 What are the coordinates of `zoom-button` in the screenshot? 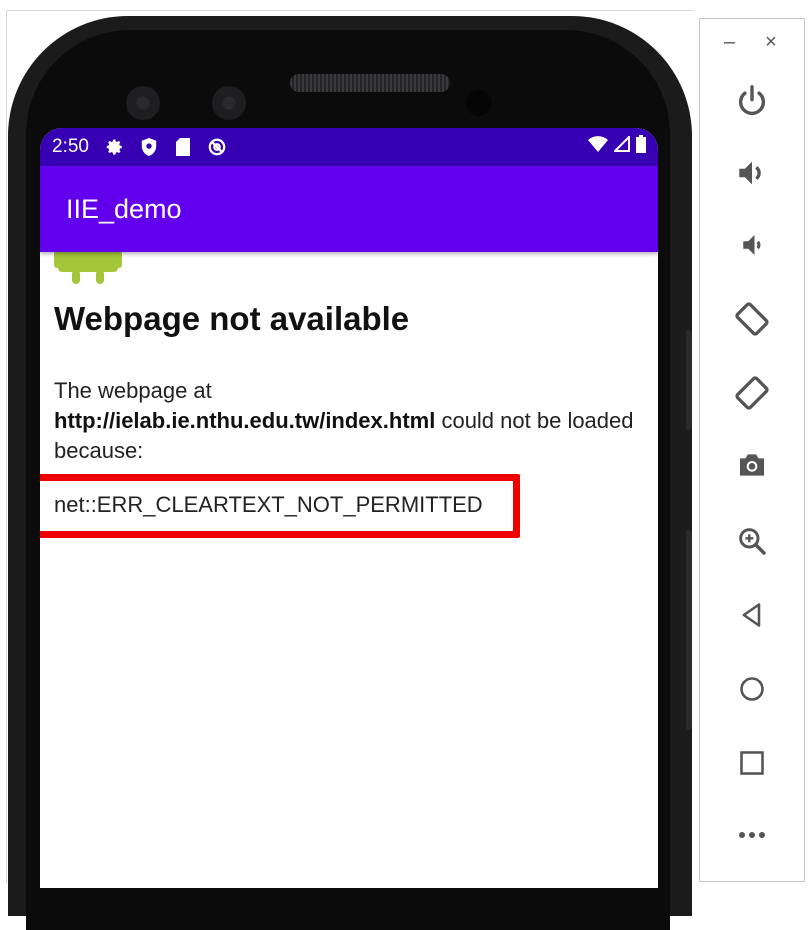 It's located at (752, 541).